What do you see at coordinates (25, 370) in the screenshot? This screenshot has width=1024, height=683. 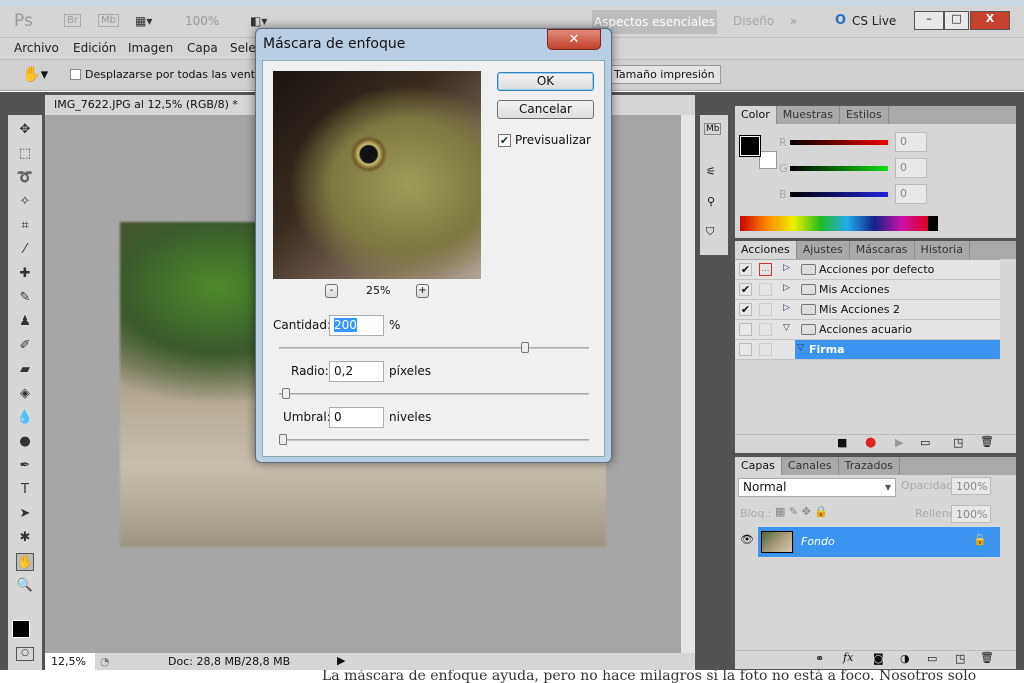 I see `eraser-tool-icon: ▰` at bounding box center [25, 370].